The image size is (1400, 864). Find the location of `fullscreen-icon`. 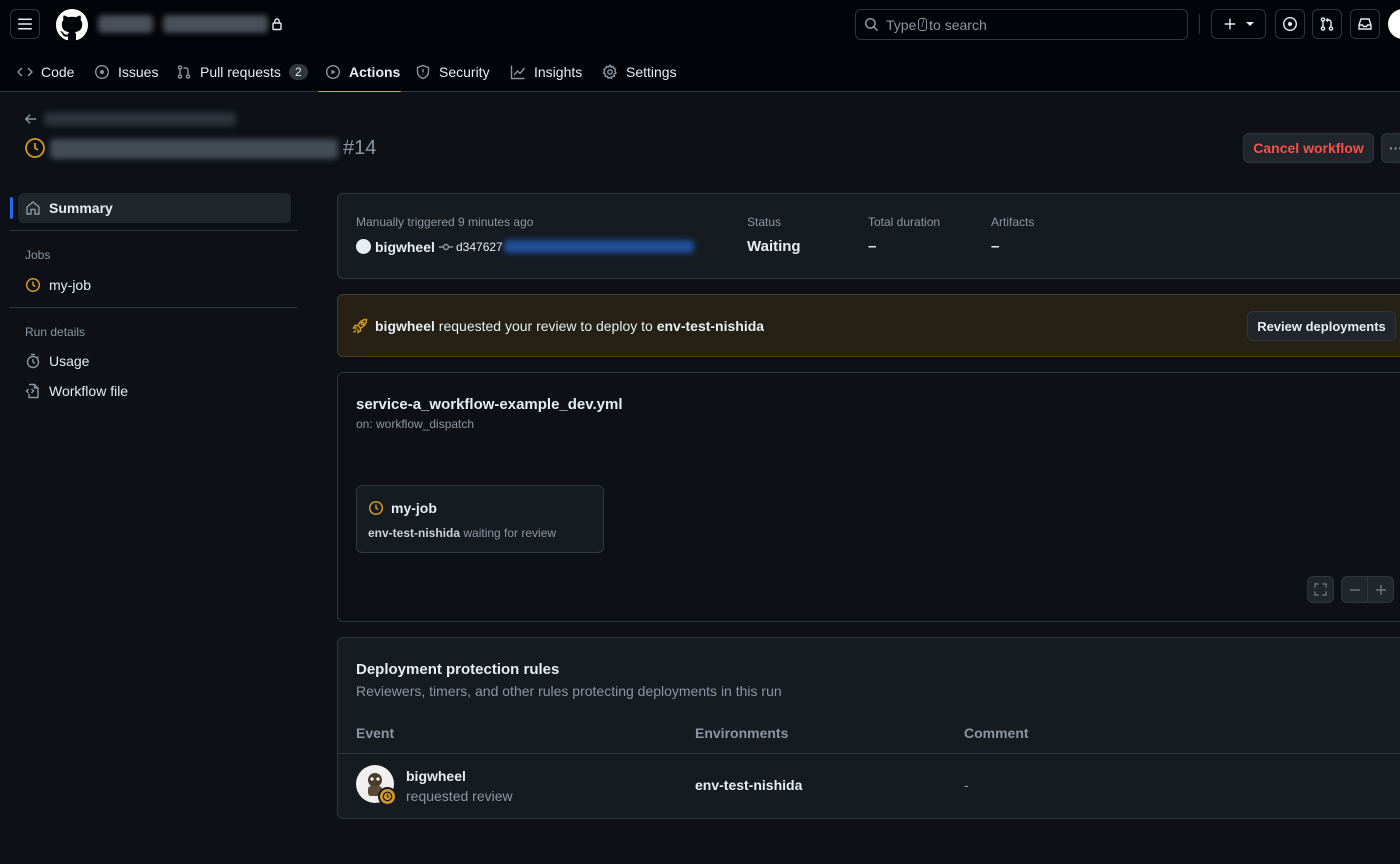

fullscreen-icon is located at coordinates (1320, 589).